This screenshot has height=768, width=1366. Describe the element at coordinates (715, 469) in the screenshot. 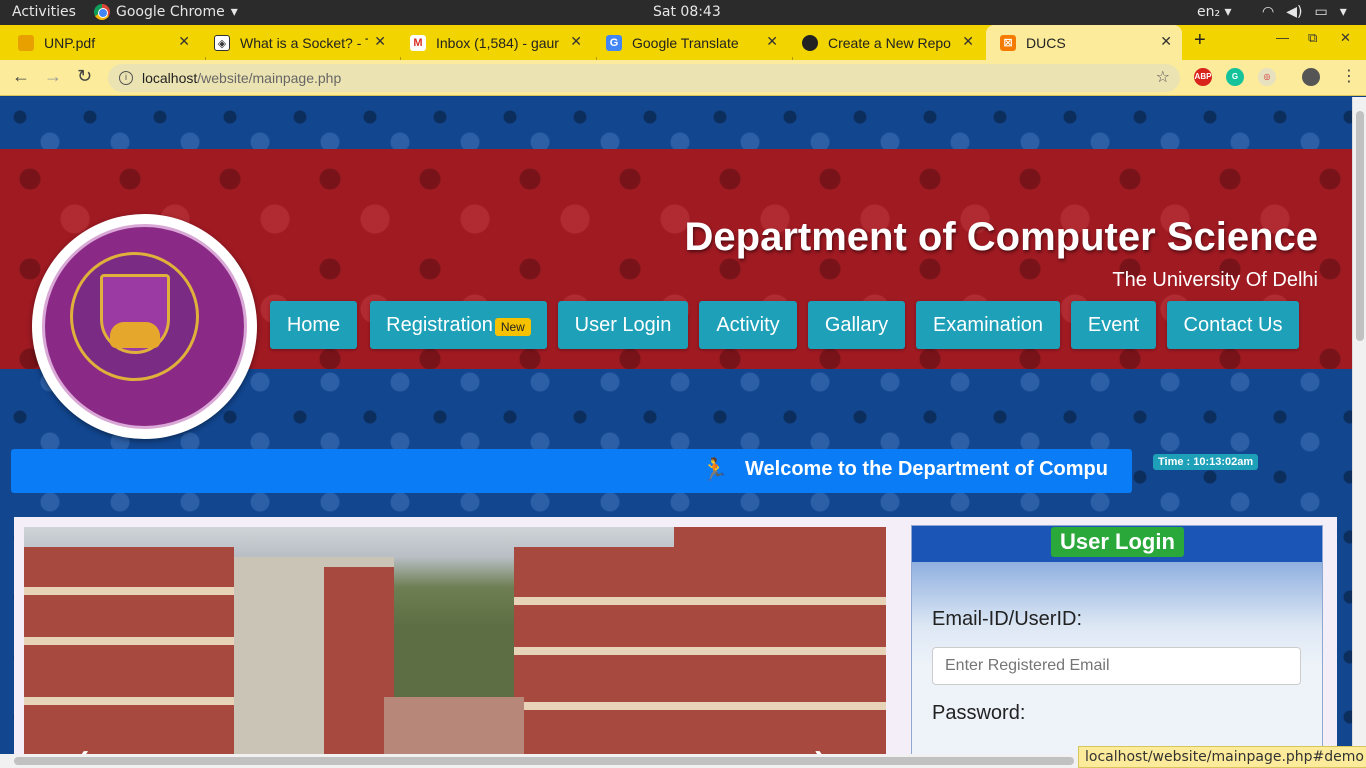

I see `runner-icon: 🏃` at that location.